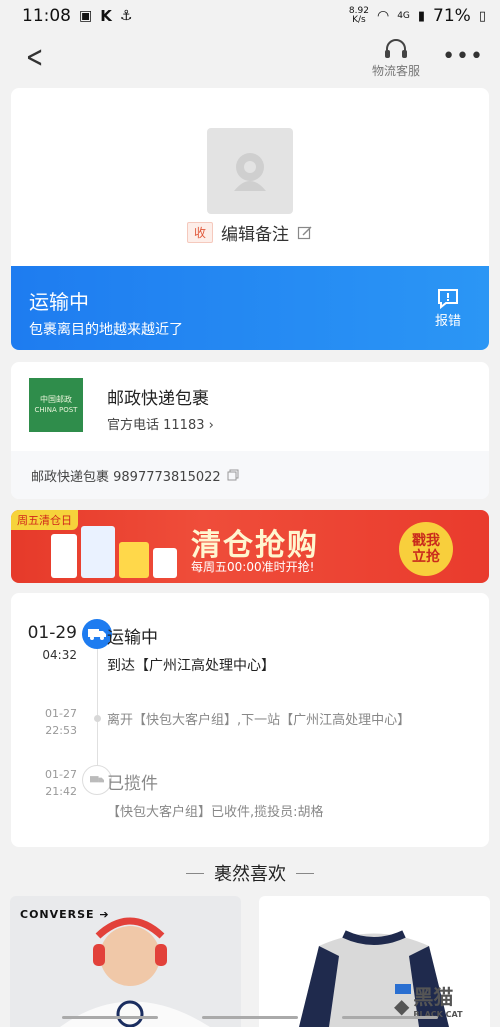 This screenshot has width=500, height=1027. Describe the element at coordinates (463, 56) in the screenshot. I see `more-icon: •••` at that location.